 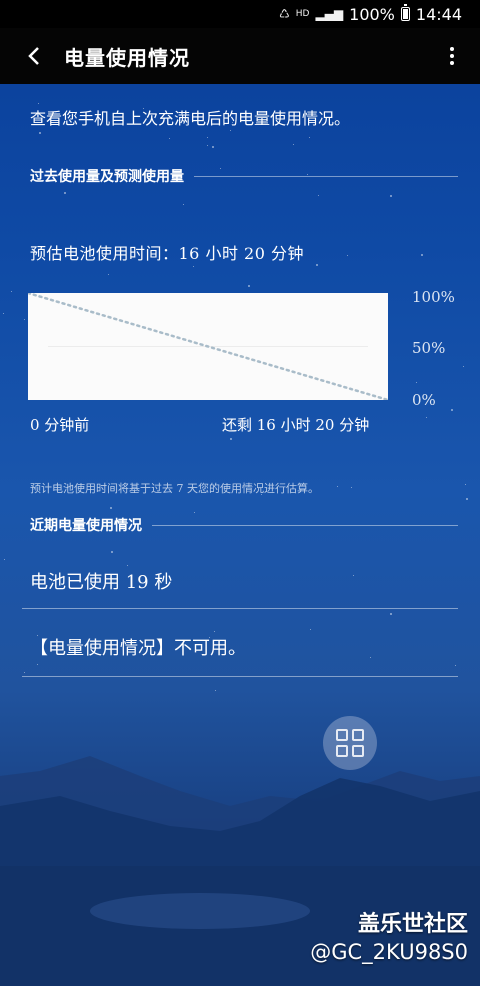 I want to click on section-header-recent: 近期电量使用情况, so click(x=244, y=525).